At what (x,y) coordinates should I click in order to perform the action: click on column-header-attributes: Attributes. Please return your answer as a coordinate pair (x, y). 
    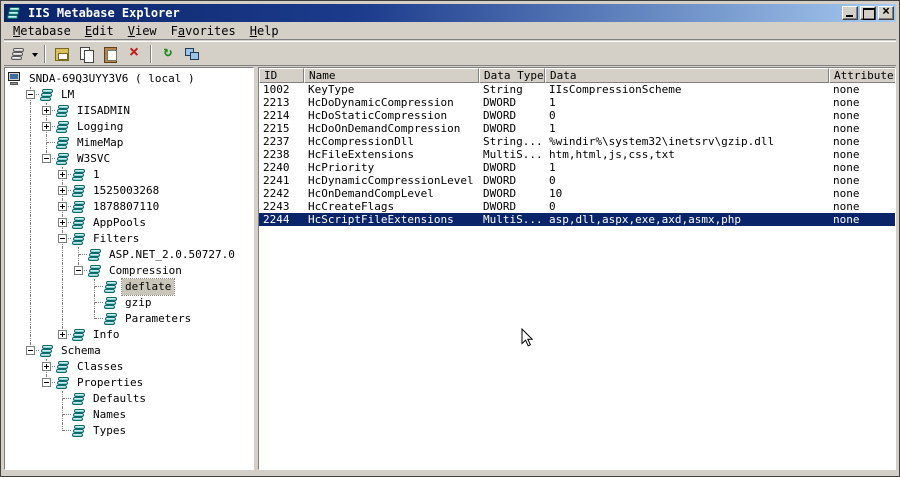
    Looking at the image, I should click on (862, 75).